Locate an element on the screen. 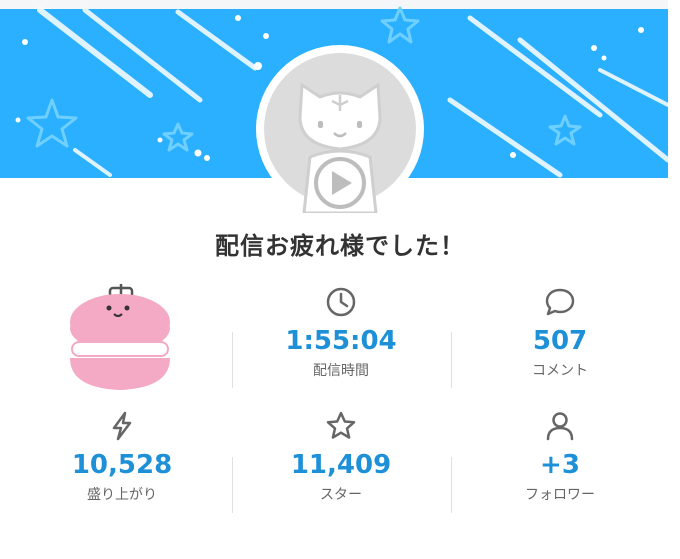  stat-value: 11,409 is located at coordinates (341, 465).